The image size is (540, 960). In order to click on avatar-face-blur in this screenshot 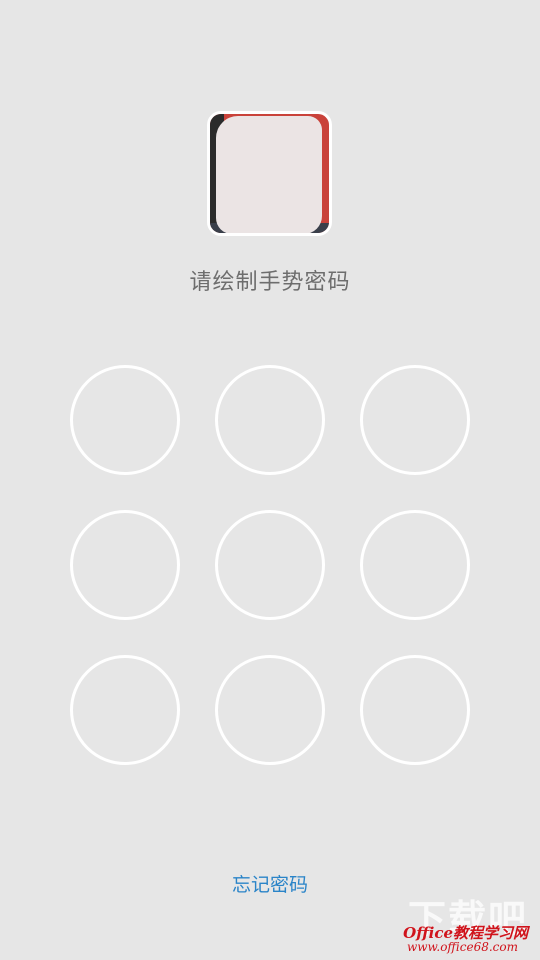, I will do `click(269, 174)`.